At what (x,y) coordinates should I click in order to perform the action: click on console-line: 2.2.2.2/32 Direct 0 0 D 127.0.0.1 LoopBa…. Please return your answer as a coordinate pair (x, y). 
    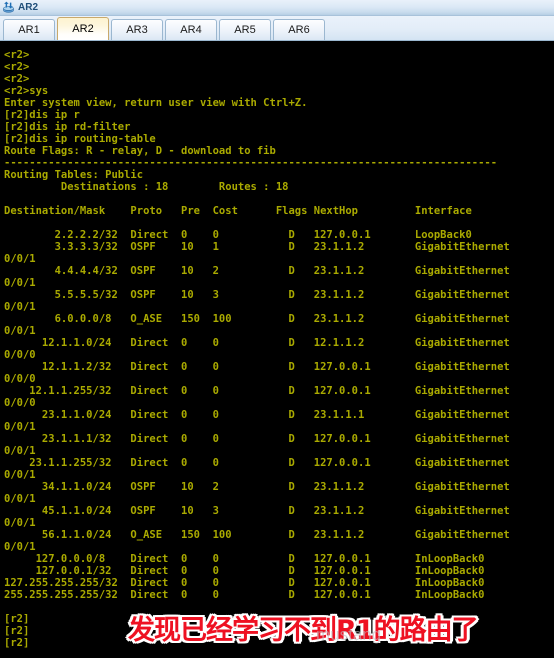
    Looking at the image, I should click on (238, 235).